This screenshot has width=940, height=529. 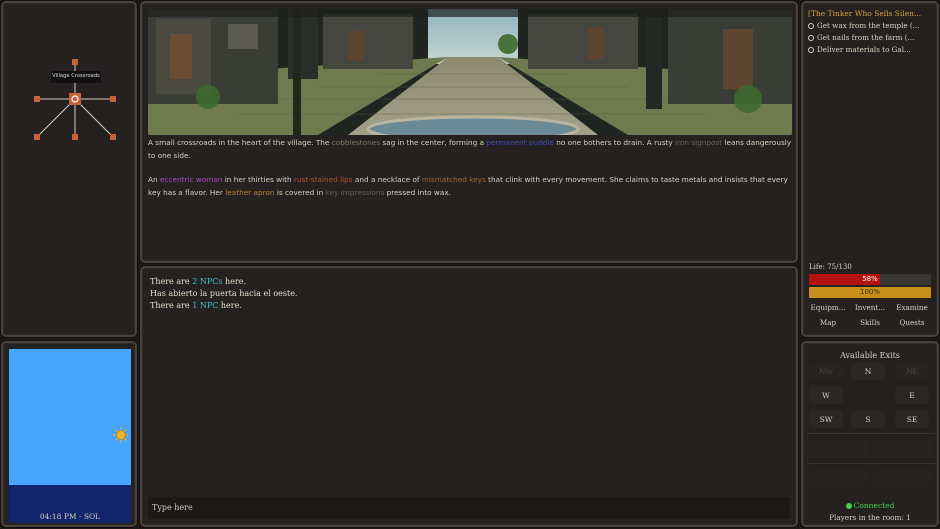 What do you see at coordinates (207, 281) in the screenshot?
I see `log-highlight: 2 NPCs` at bounding box center [207, 281].